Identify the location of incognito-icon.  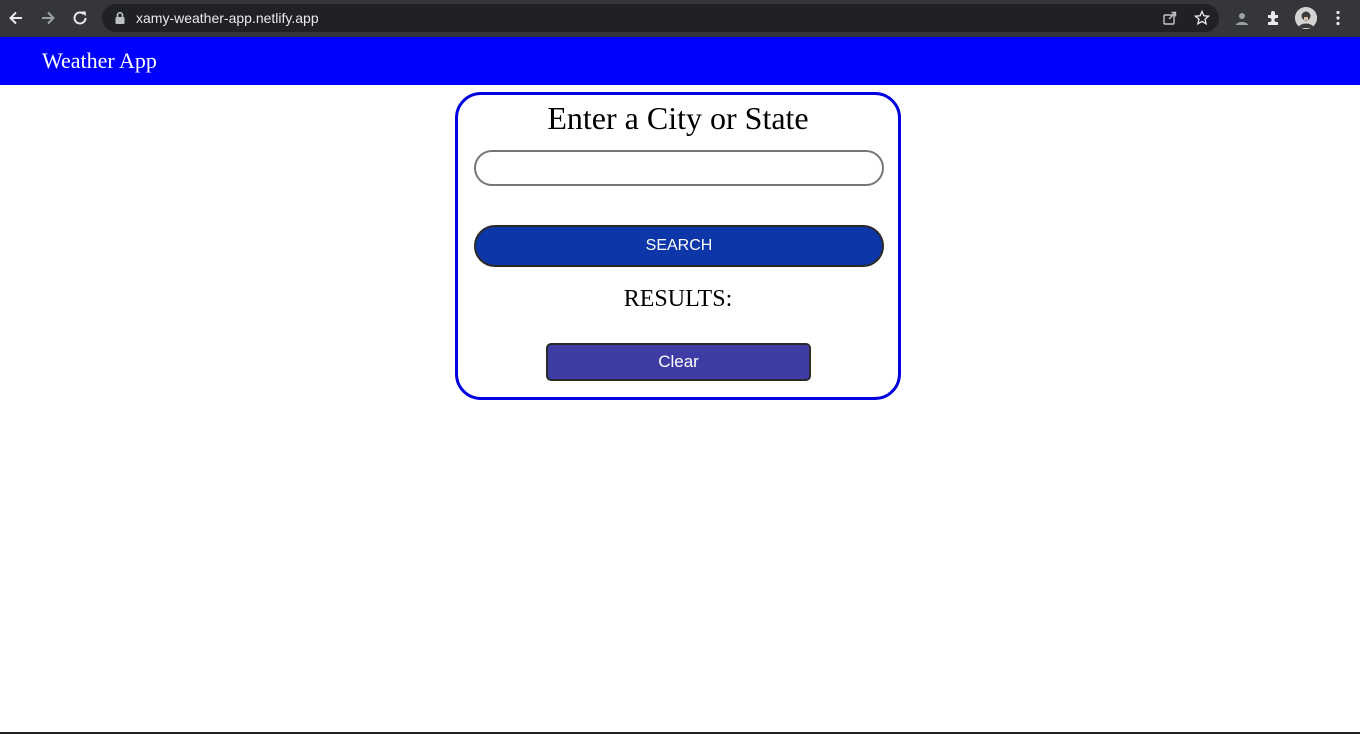
(1242, 18).